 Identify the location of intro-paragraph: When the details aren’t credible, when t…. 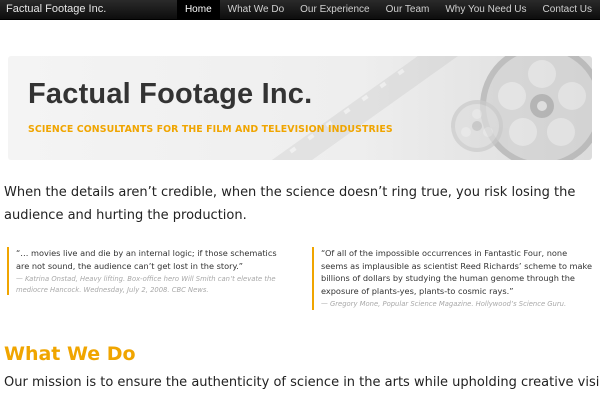
(290, 204).